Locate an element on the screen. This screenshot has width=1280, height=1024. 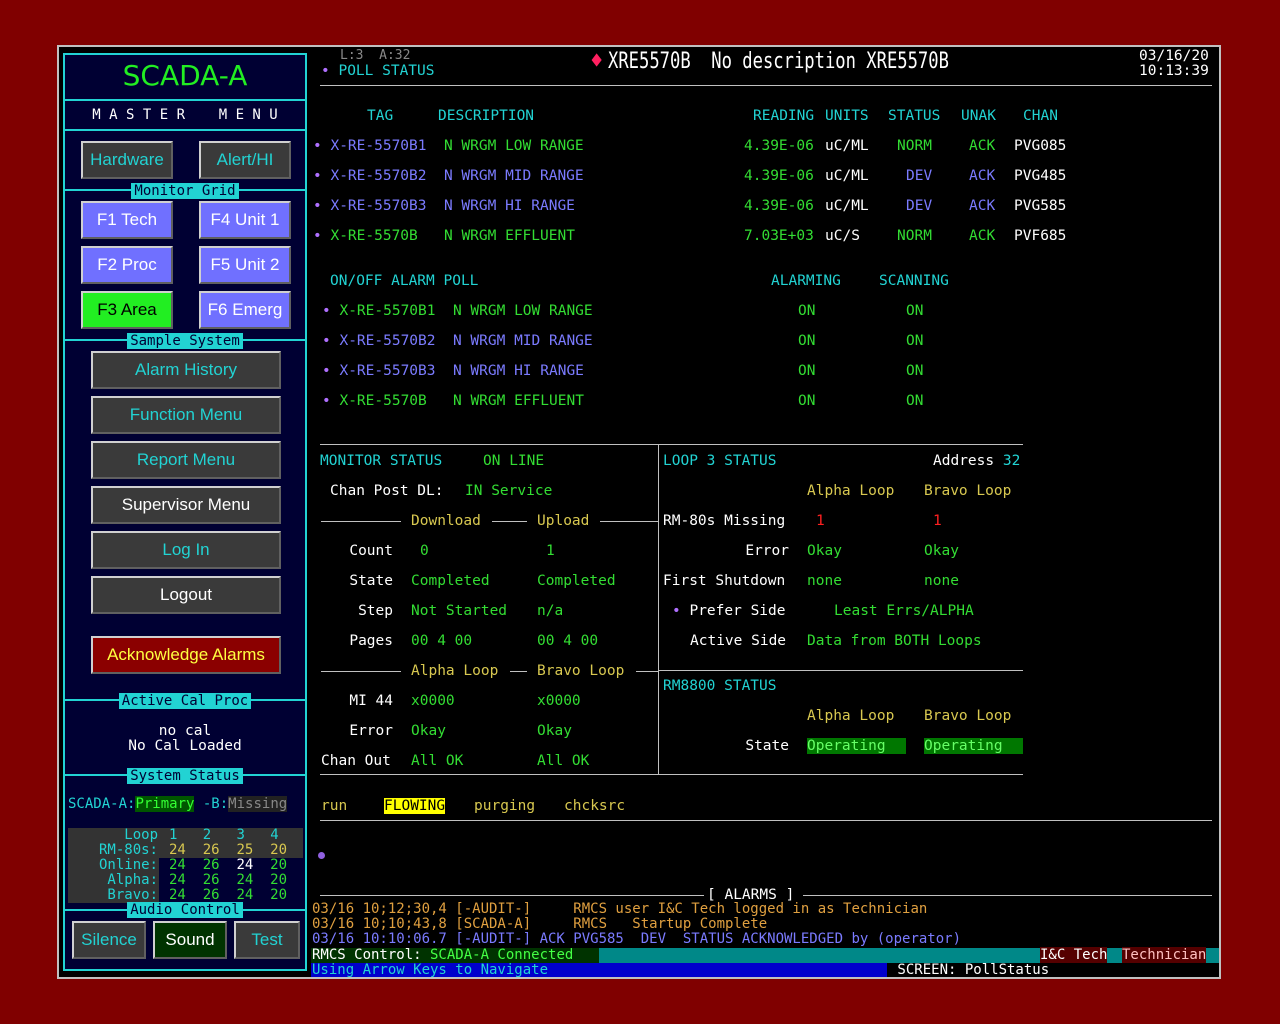
pages-label: Pages is located at coordinates (371, 641).